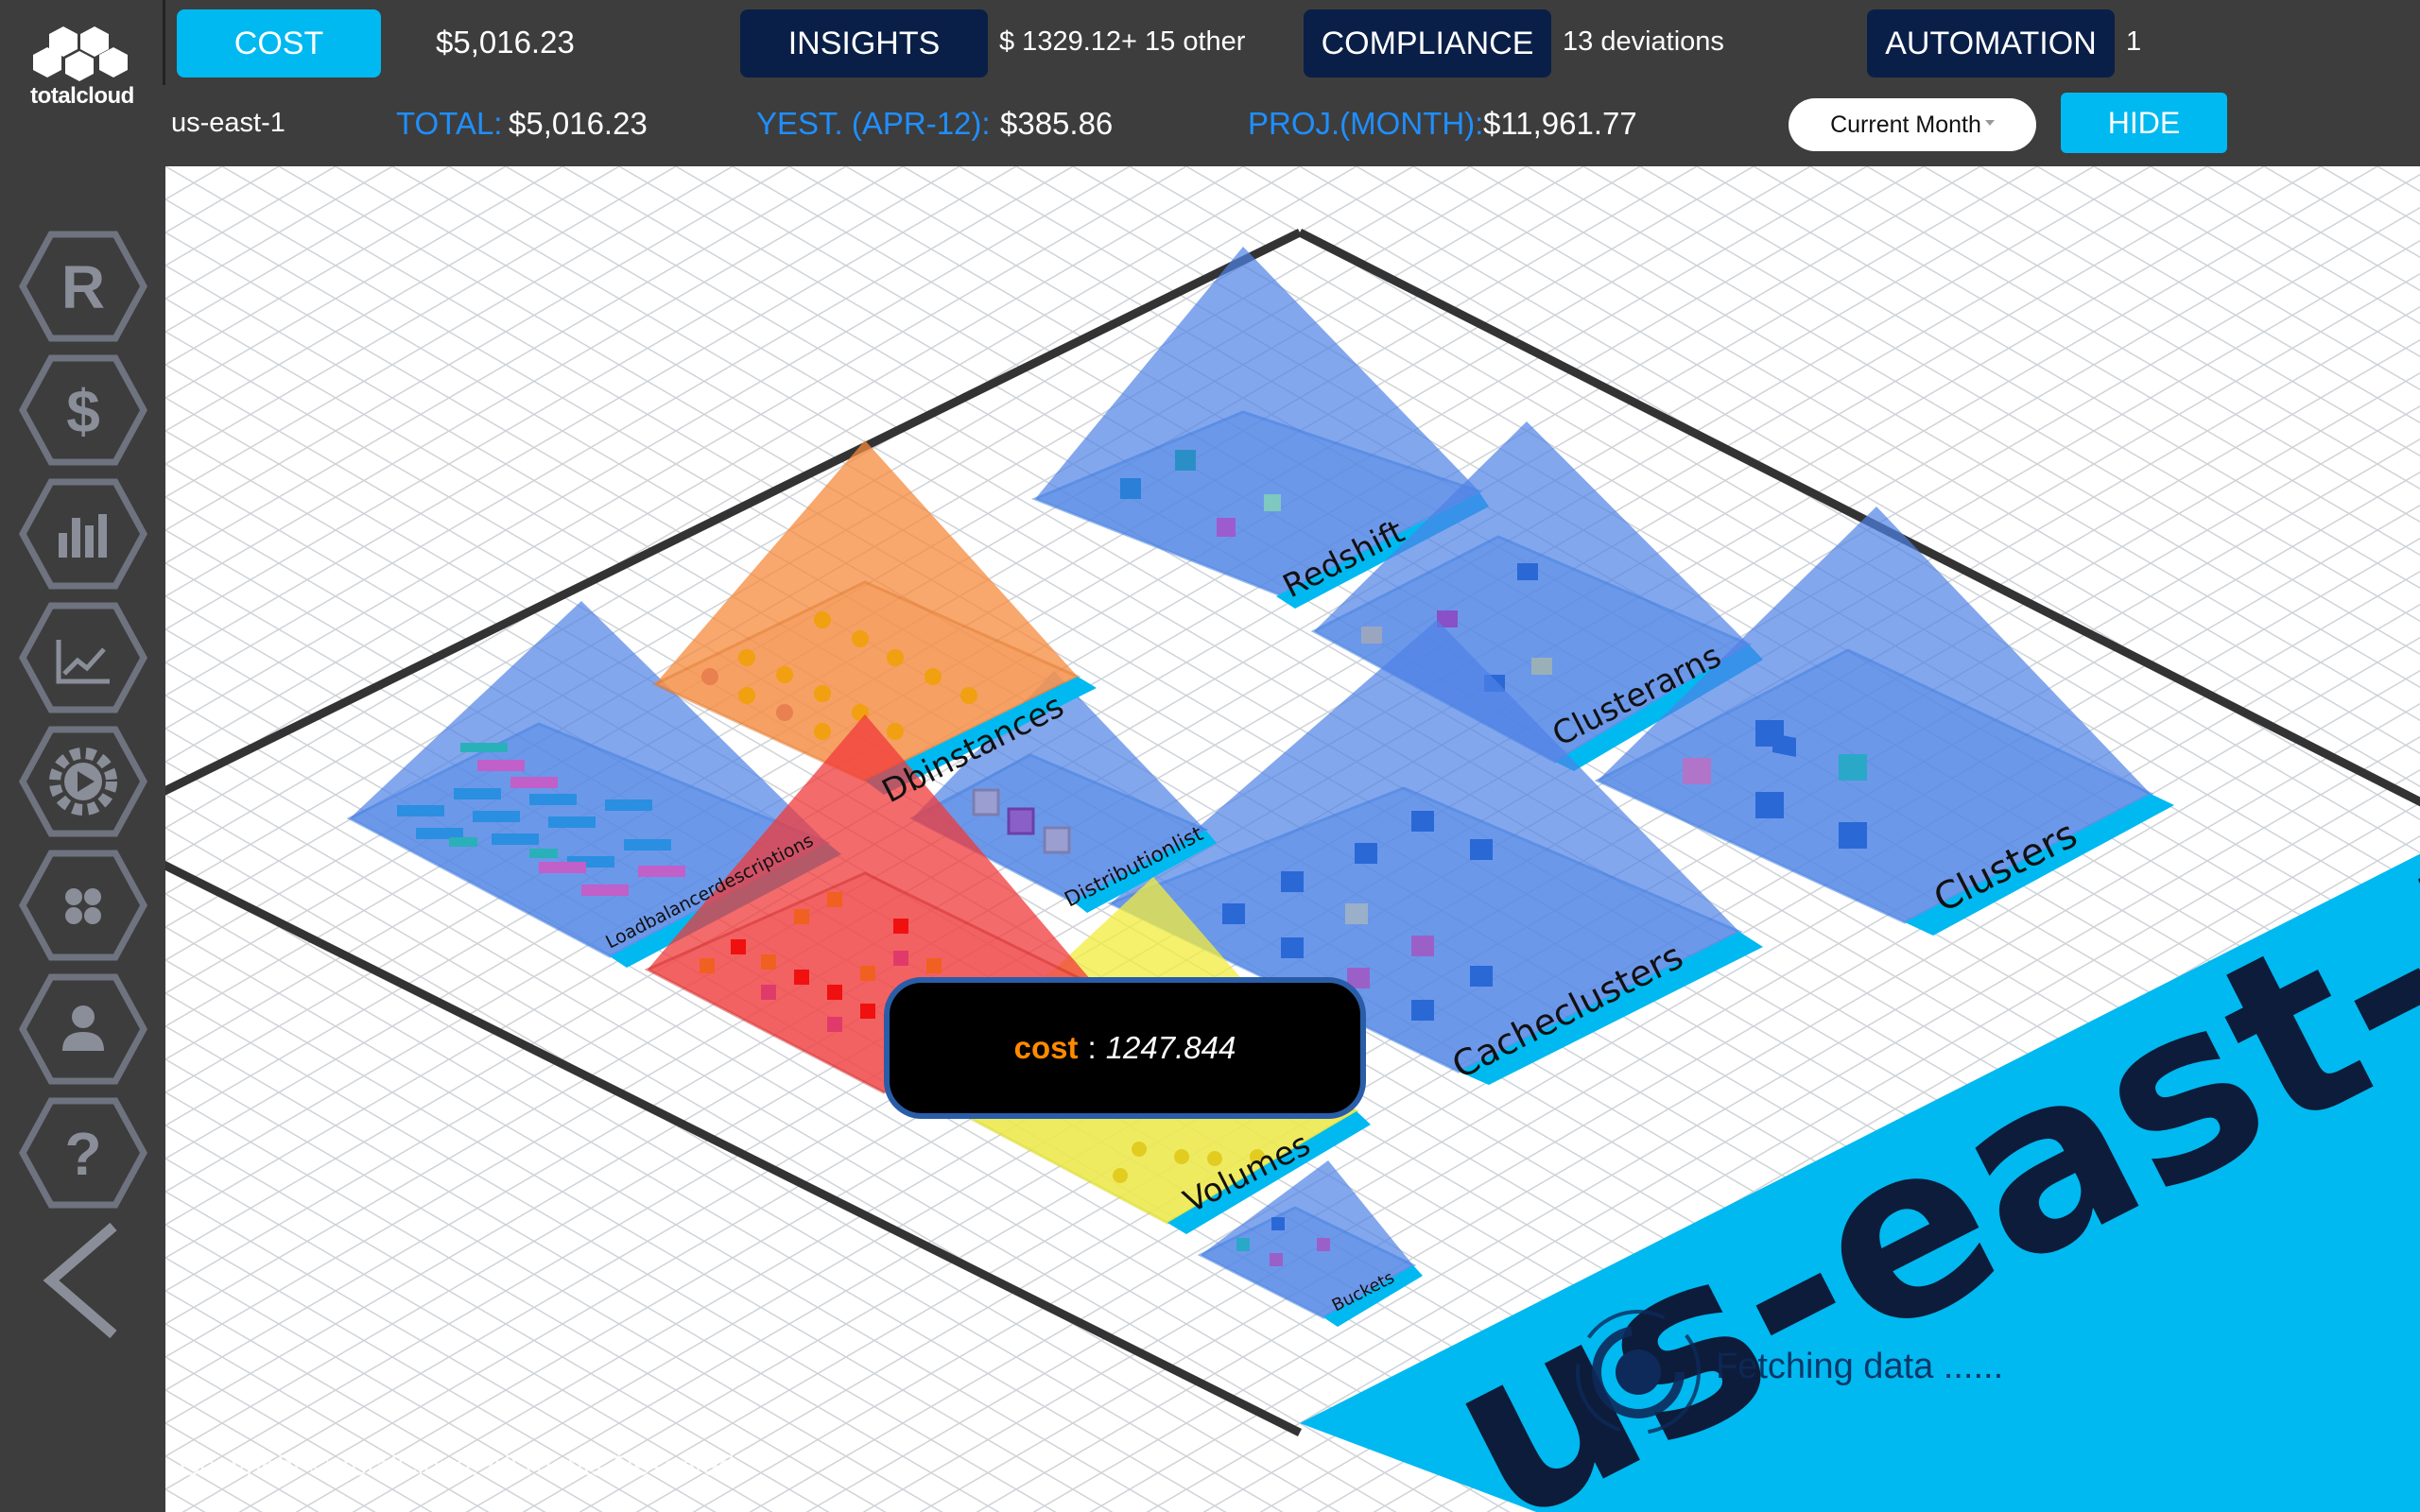  What do you see at coordinates (228, 123) in the screenshot?
I see `region-name: us-east-1` at bounding box center [228, 123].